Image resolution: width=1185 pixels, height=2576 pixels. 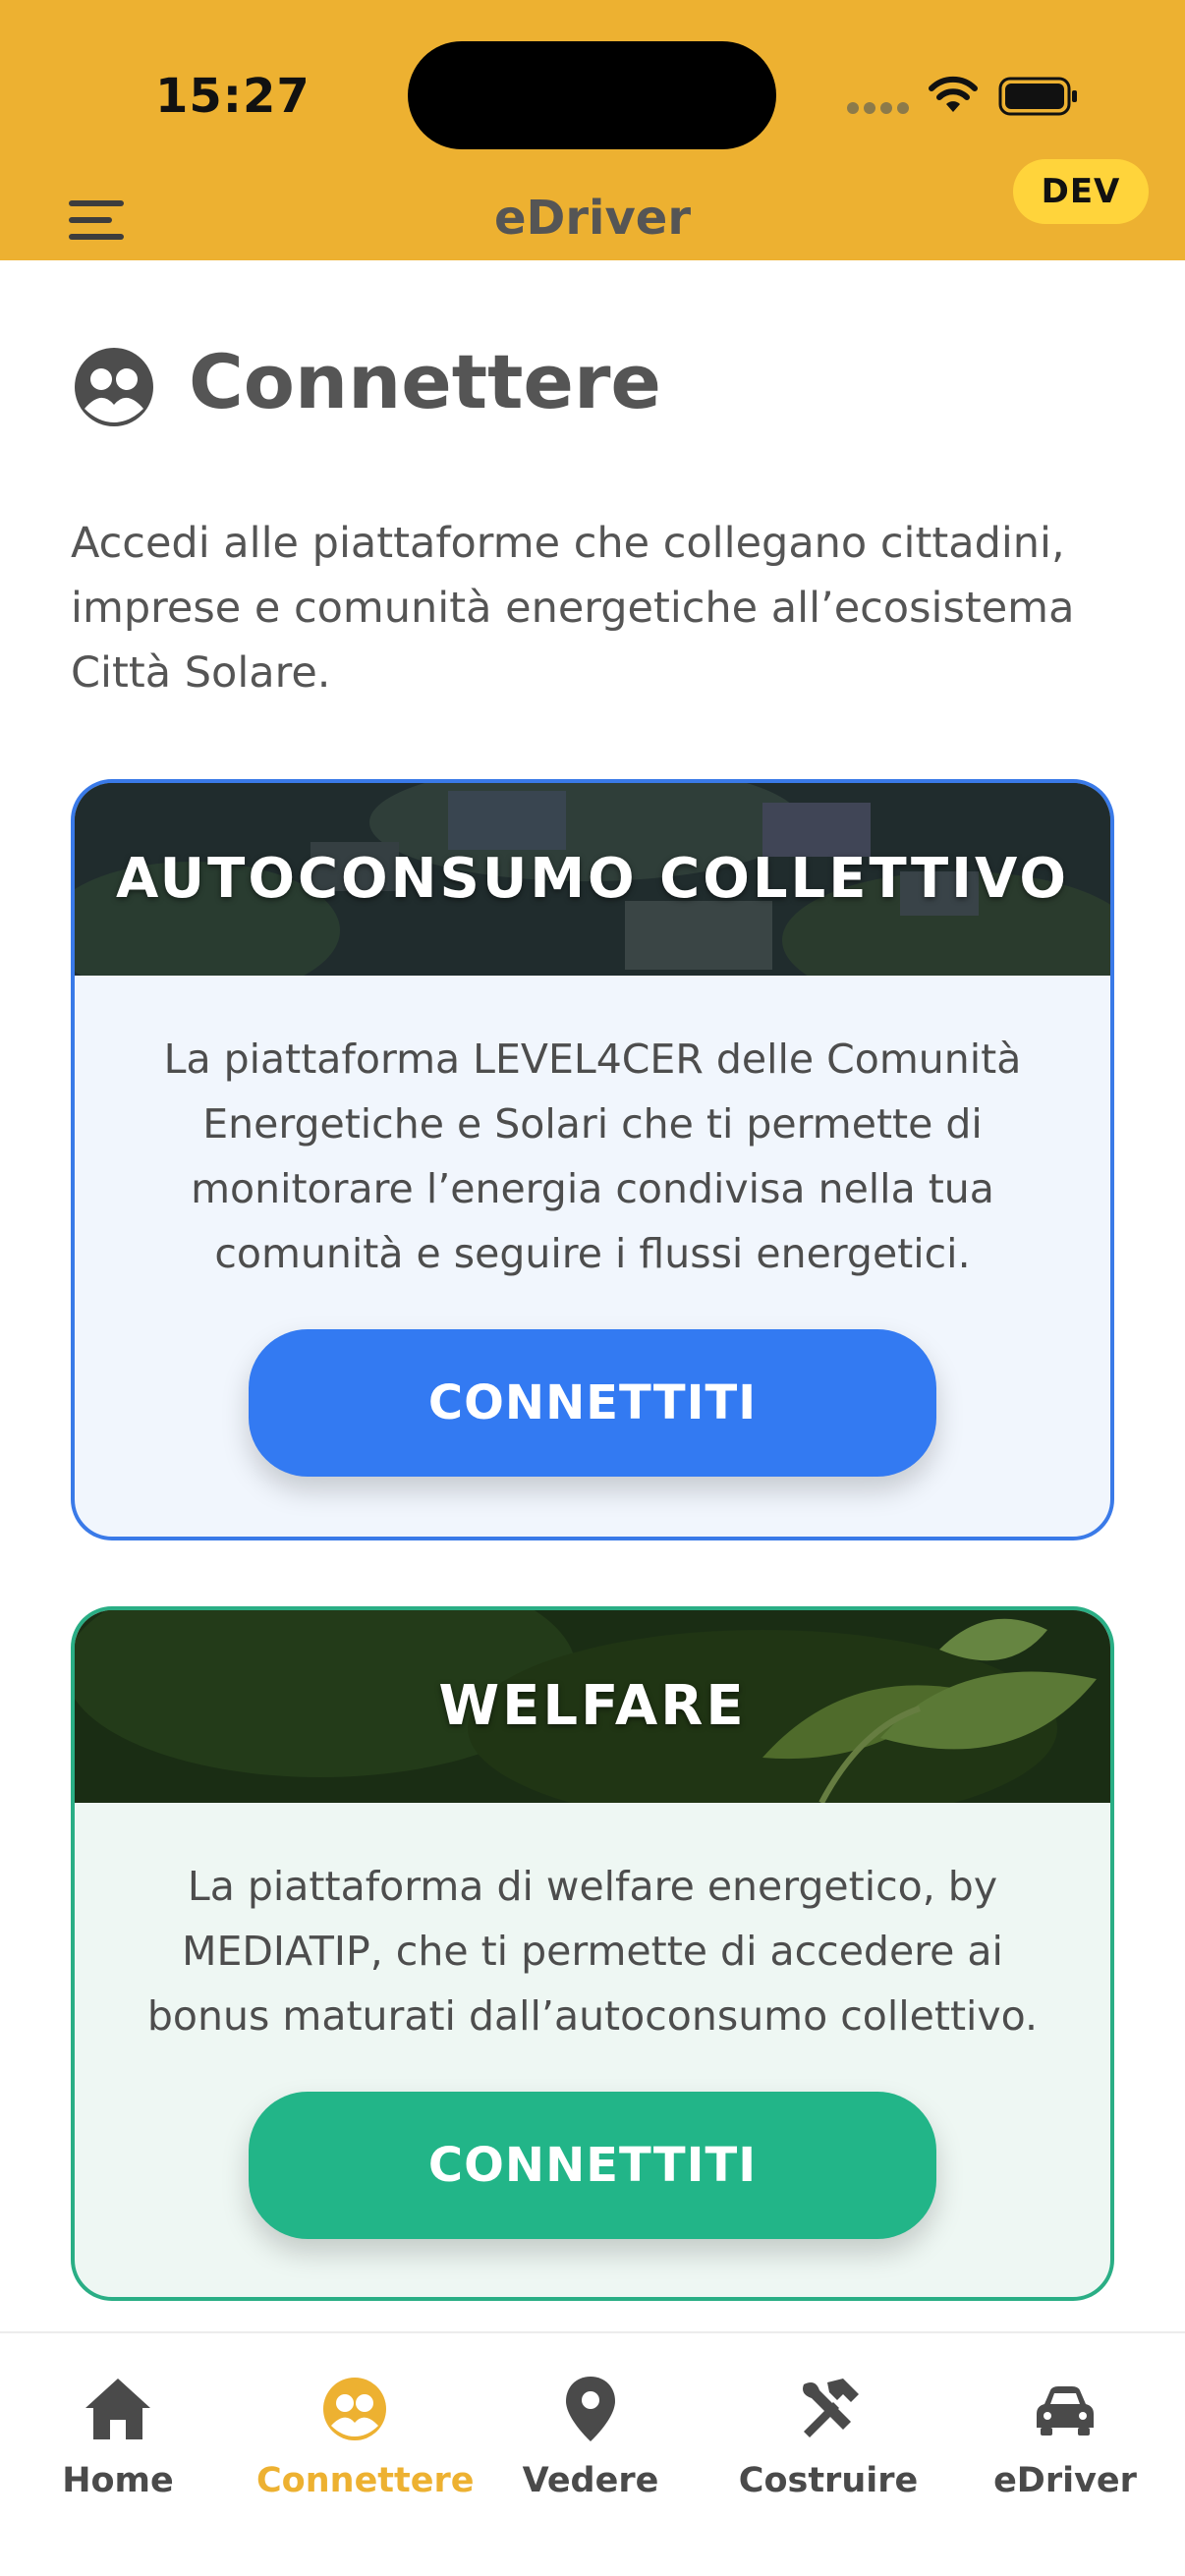 I want to click on tab-label: Connettere, so click(x=366, y=2480).